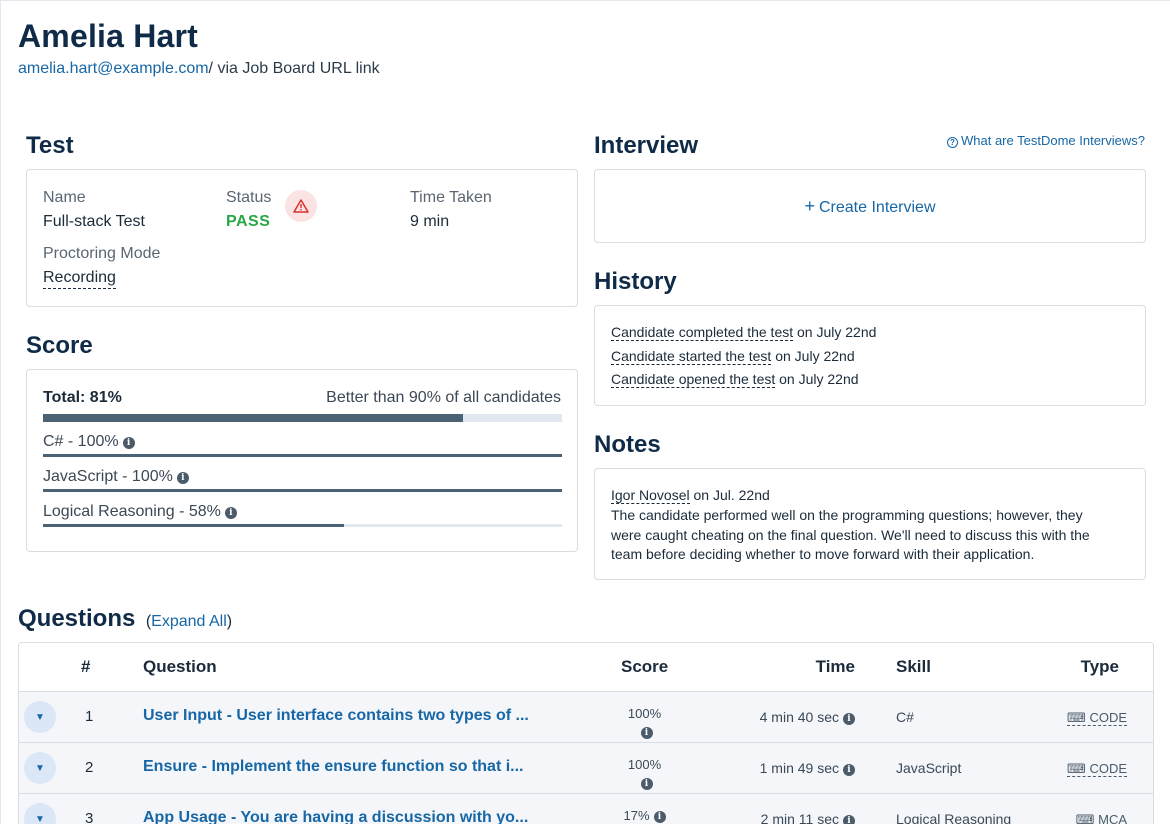  I want to click on table-header: # Question Score Time Skill Type, so click(586, 667).